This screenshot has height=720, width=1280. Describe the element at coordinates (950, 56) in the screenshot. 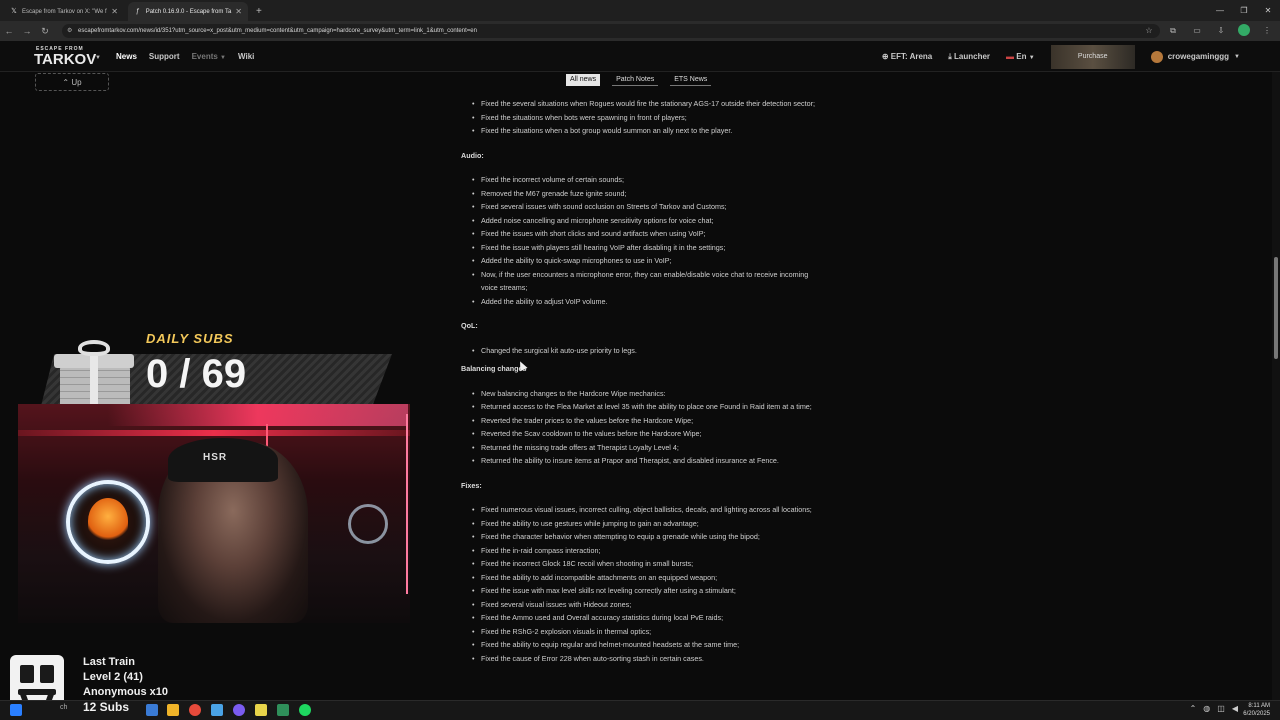

I see `download-icon: ⤓` at that location.